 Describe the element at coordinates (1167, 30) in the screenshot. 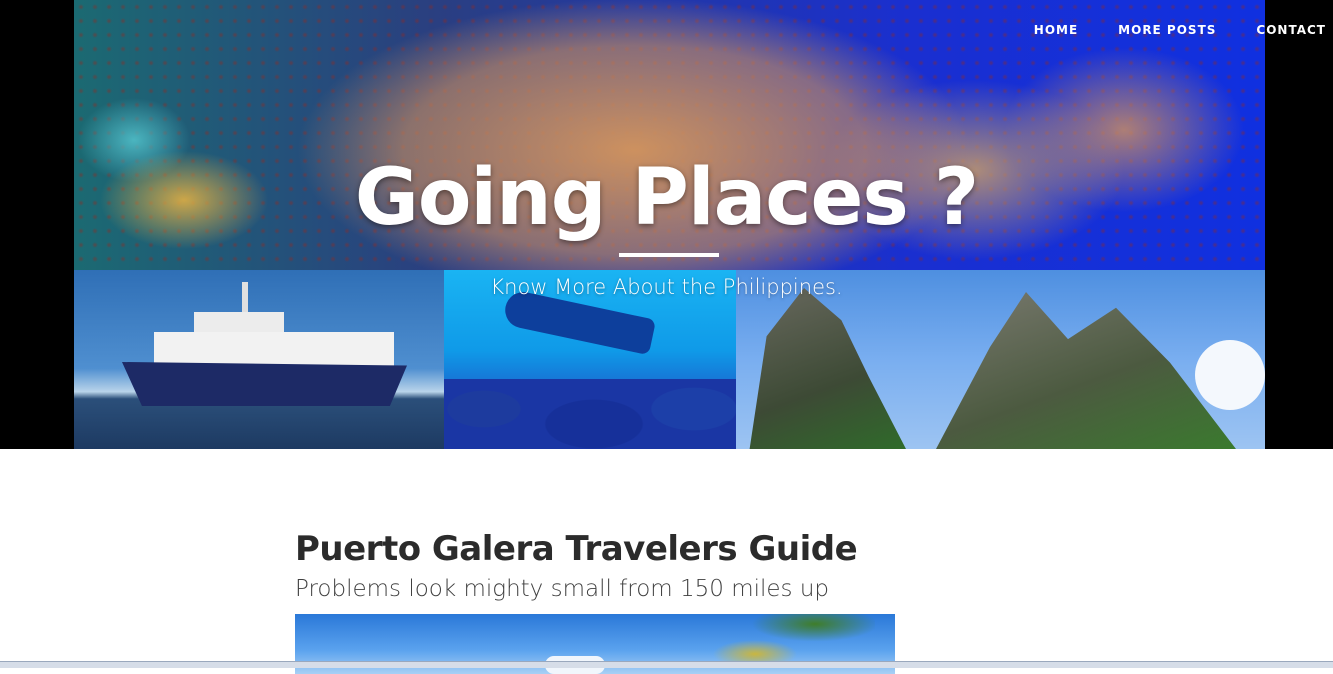

I see `nav-more-posts-link: MORE POSTS` at that location.